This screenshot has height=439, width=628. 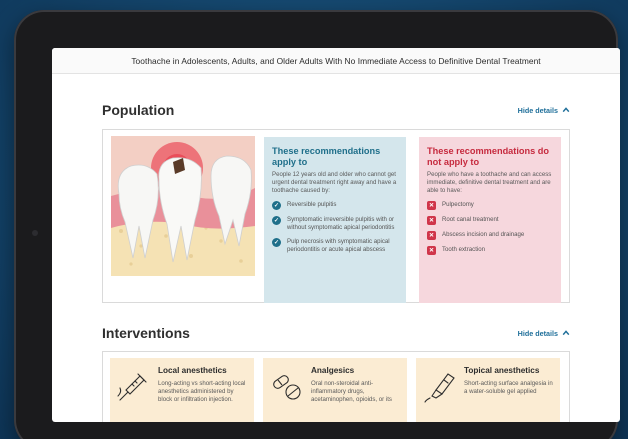 What do you see at coordinates (132, 387) in the screenshot?
I see `syringe-icon` at bounding box center [132, 387].